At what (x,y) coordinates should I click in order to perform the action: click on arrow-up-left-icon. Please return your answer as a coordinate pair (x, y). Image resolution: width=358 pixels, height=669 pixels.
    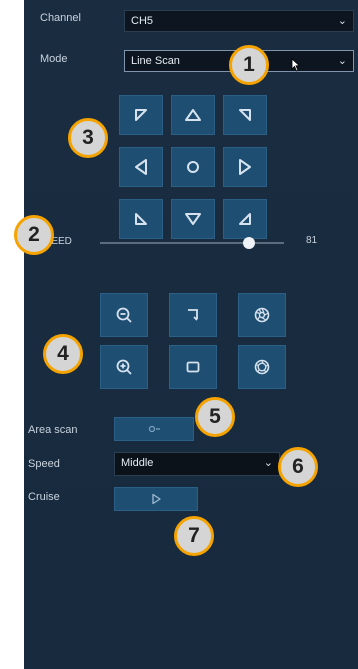
    Looking at the image, I should click on (141, 115).